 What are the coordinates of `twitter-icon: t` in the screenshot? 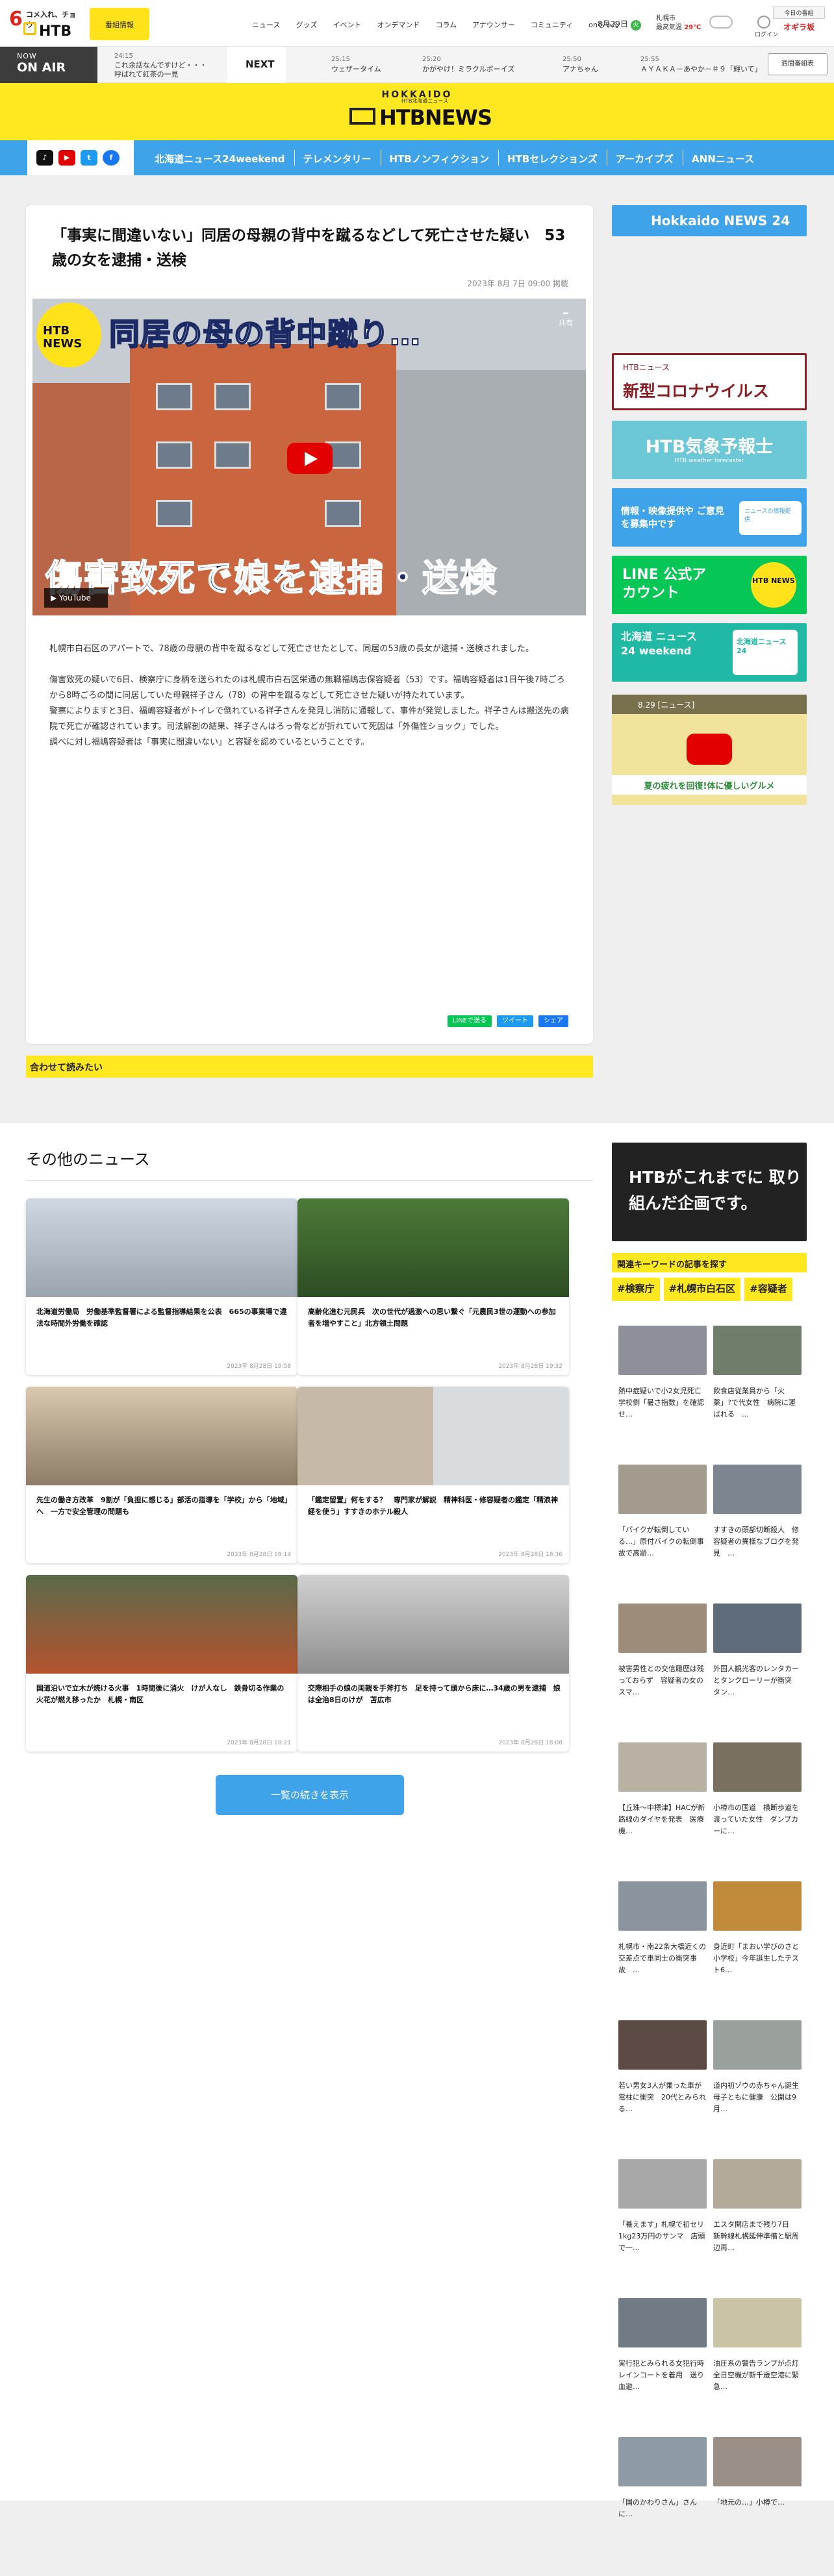 It's located at (89, 158).